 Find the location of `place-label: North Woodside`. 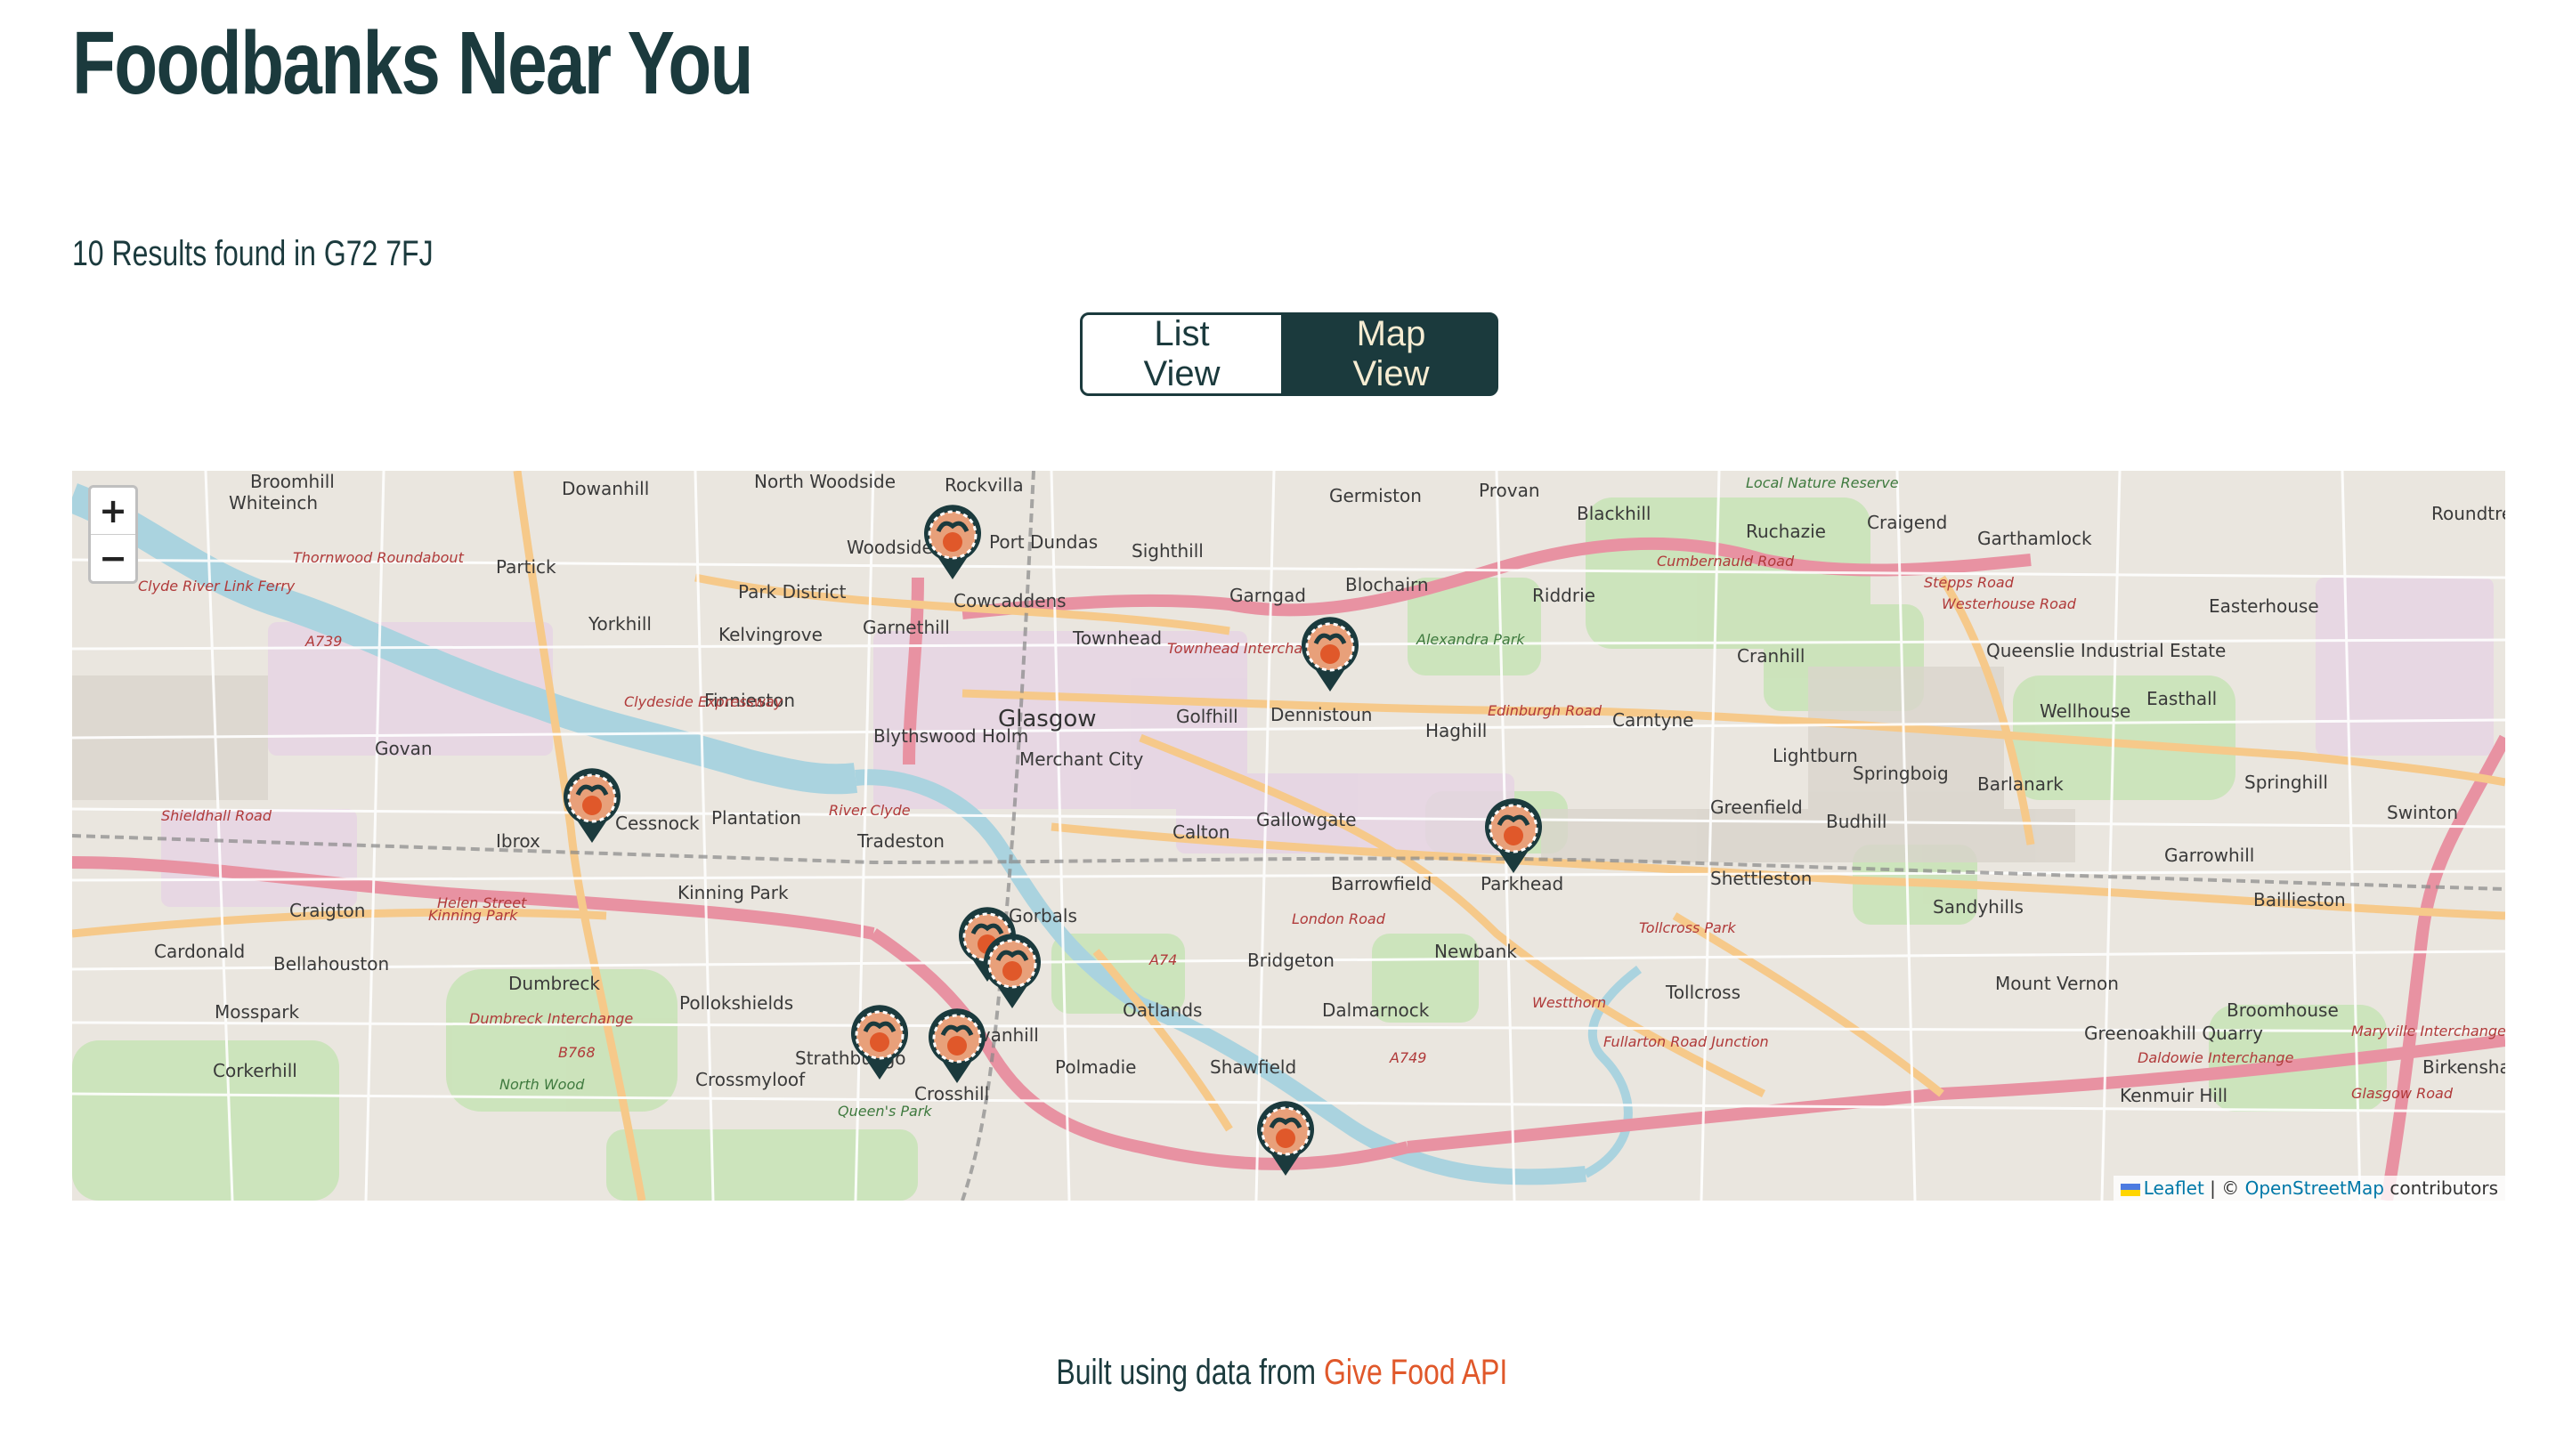

place-label: North Woodside is located at coordinates (825, 481).